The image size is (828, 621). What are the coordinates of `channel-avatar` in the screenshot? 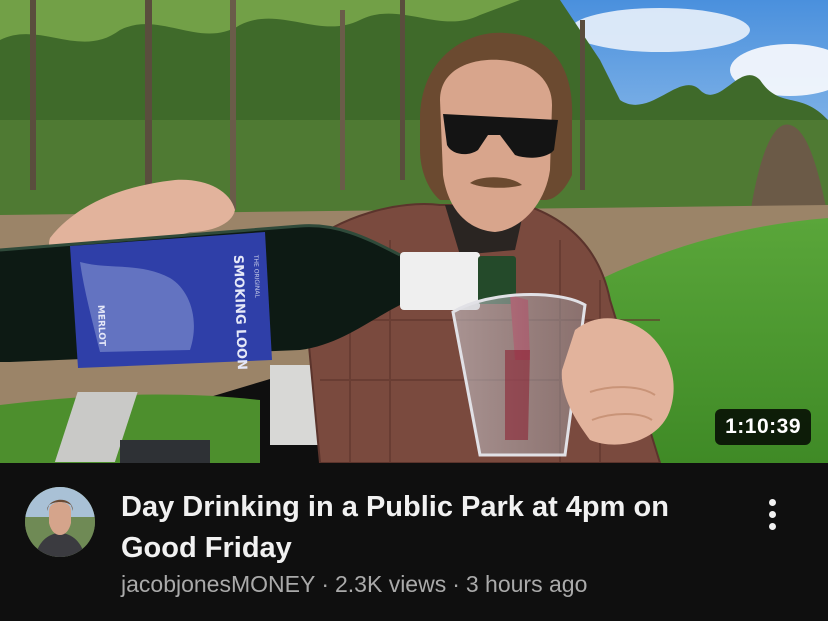 It's located at (60, 522).